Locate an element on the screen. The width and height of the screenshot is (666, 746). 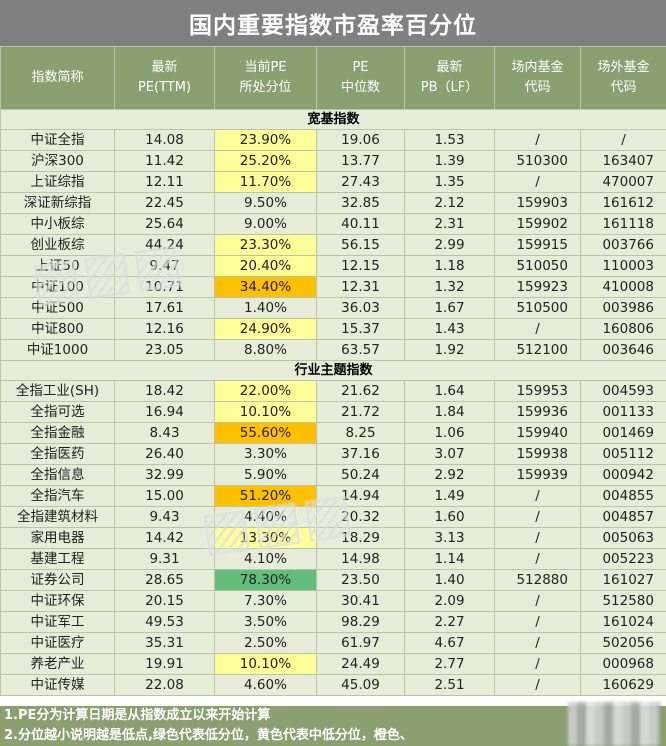
pe-ttm-cell: 20.15 is located at coordinates (164, 601).